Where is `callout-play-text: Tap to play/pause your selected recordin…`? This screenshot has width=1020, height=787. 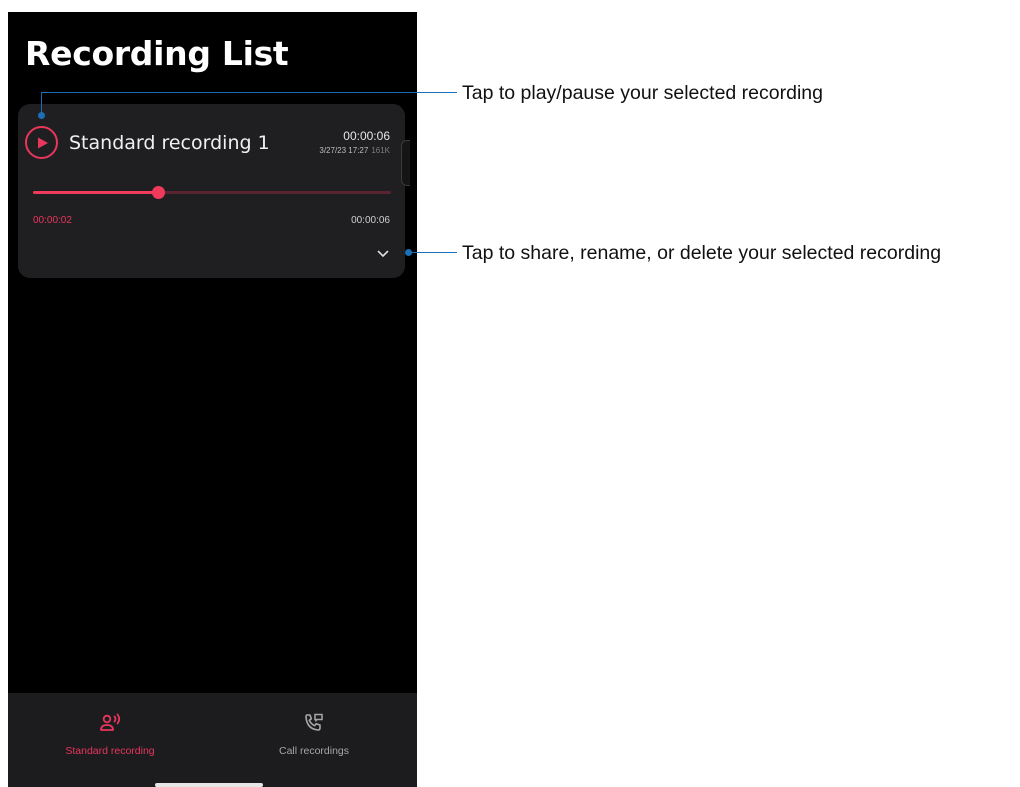
callout-play-text: Tap to play/pause your selected recordin… is located at coordinates (642, 93).